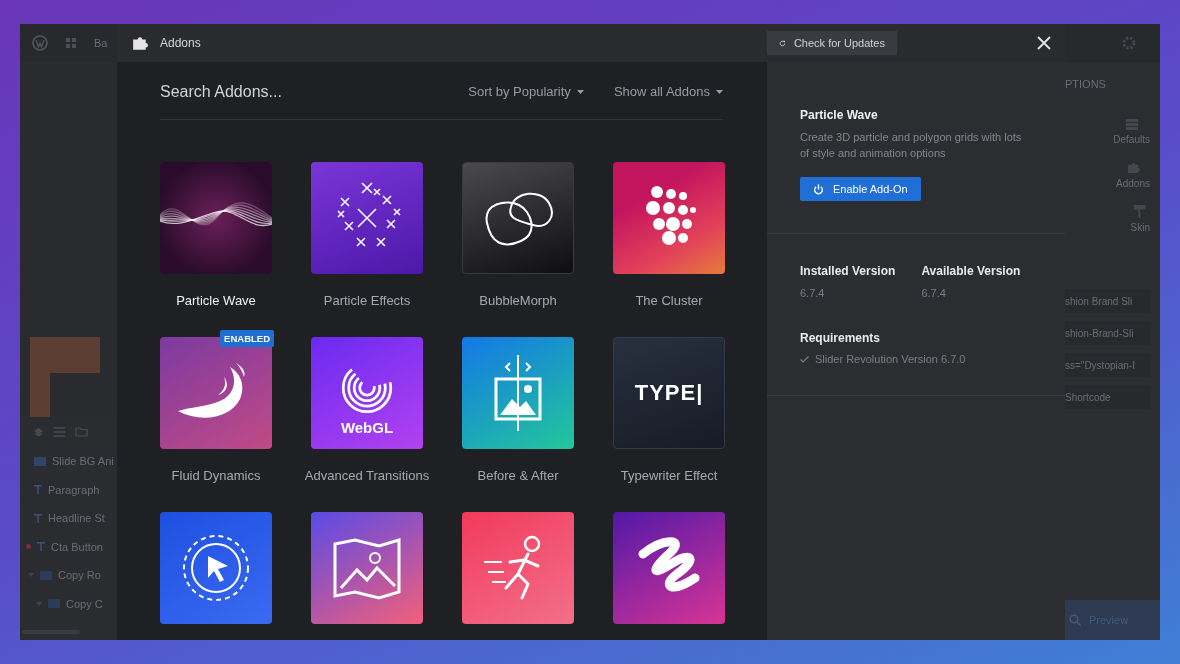 The width and height of the screenshot is (1180, 664). I want to click on layer-name: Slide BG Ani, so click(83, 461).